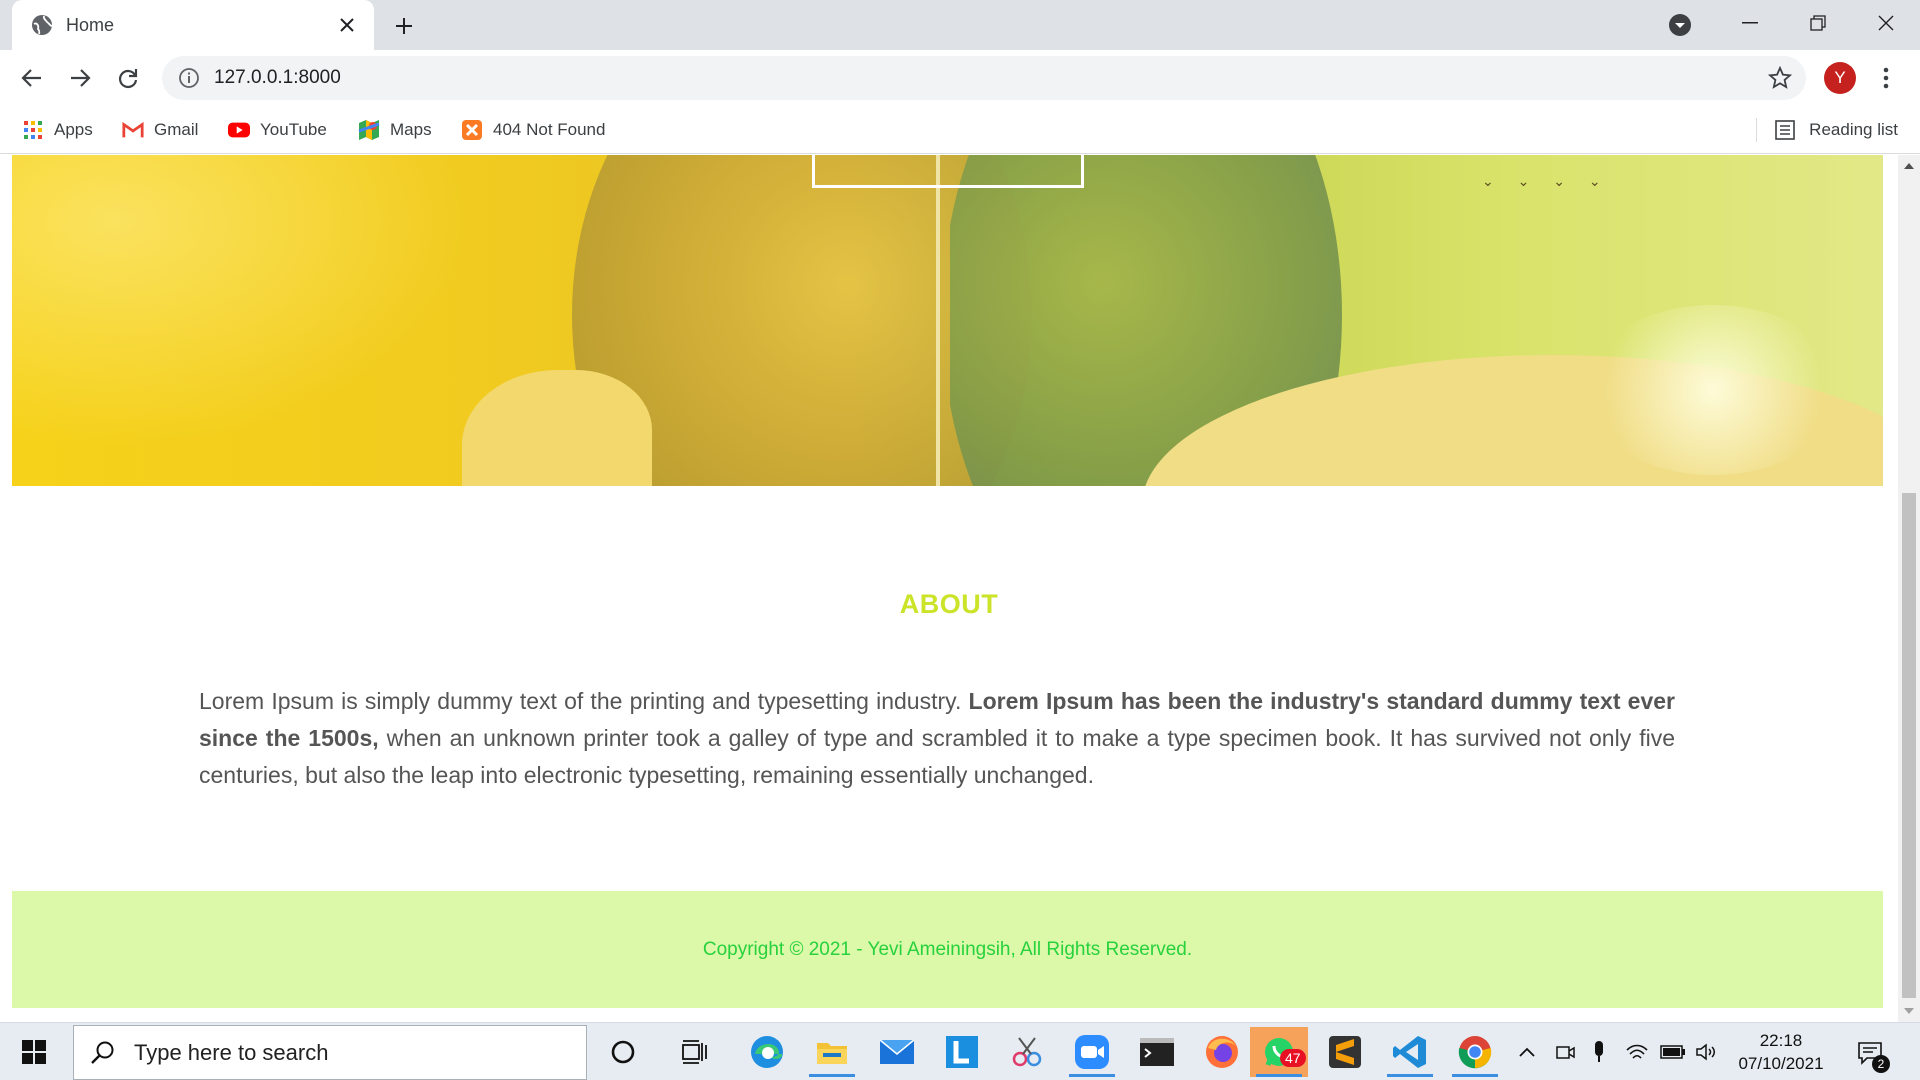  Describe the element at coordinates (1840, 78) in the screenshot. I see `profile-avatar: Y` at that location.